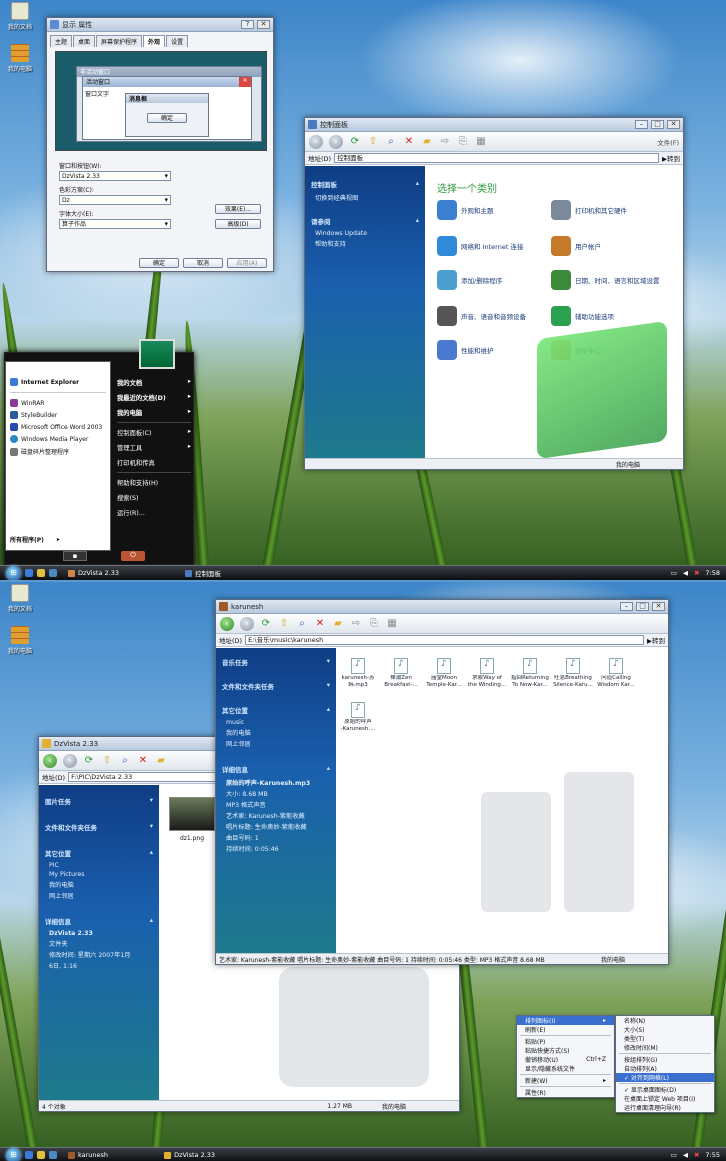  I want to click on place-link: 网上邻居, so click(276, 743).